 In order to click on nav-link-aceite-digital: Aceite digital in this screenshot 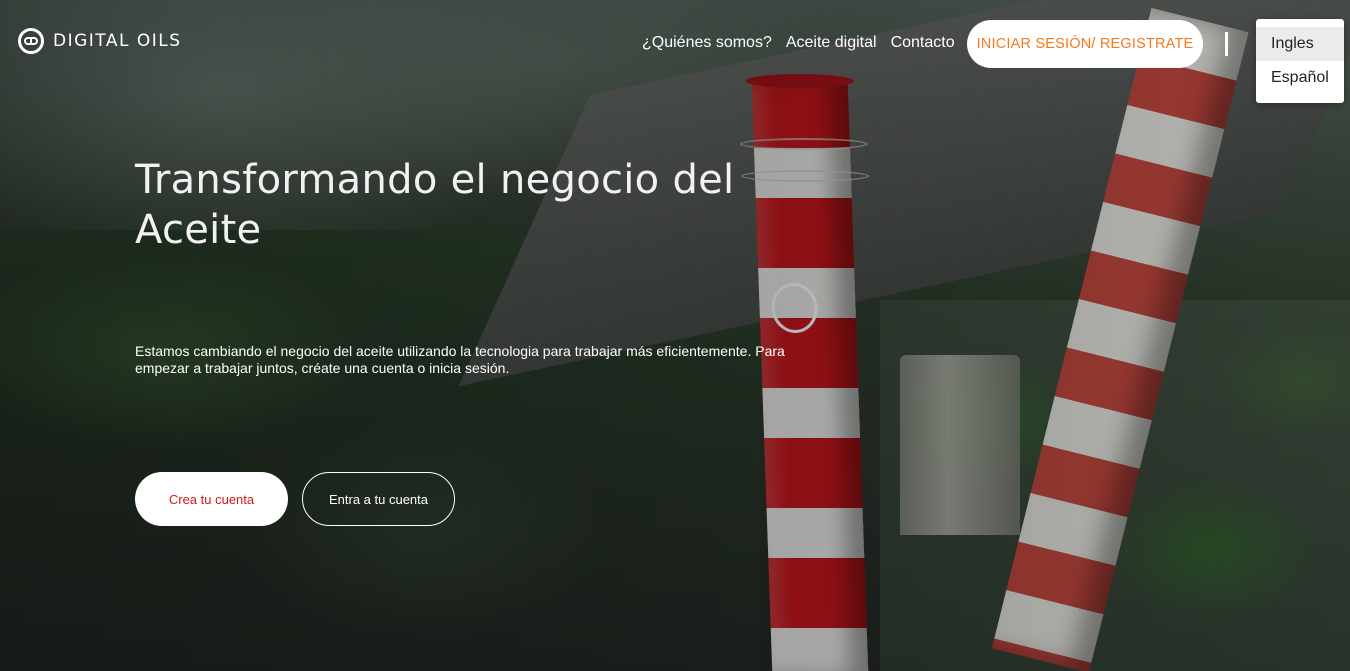, I will do `click(831, 43)`.